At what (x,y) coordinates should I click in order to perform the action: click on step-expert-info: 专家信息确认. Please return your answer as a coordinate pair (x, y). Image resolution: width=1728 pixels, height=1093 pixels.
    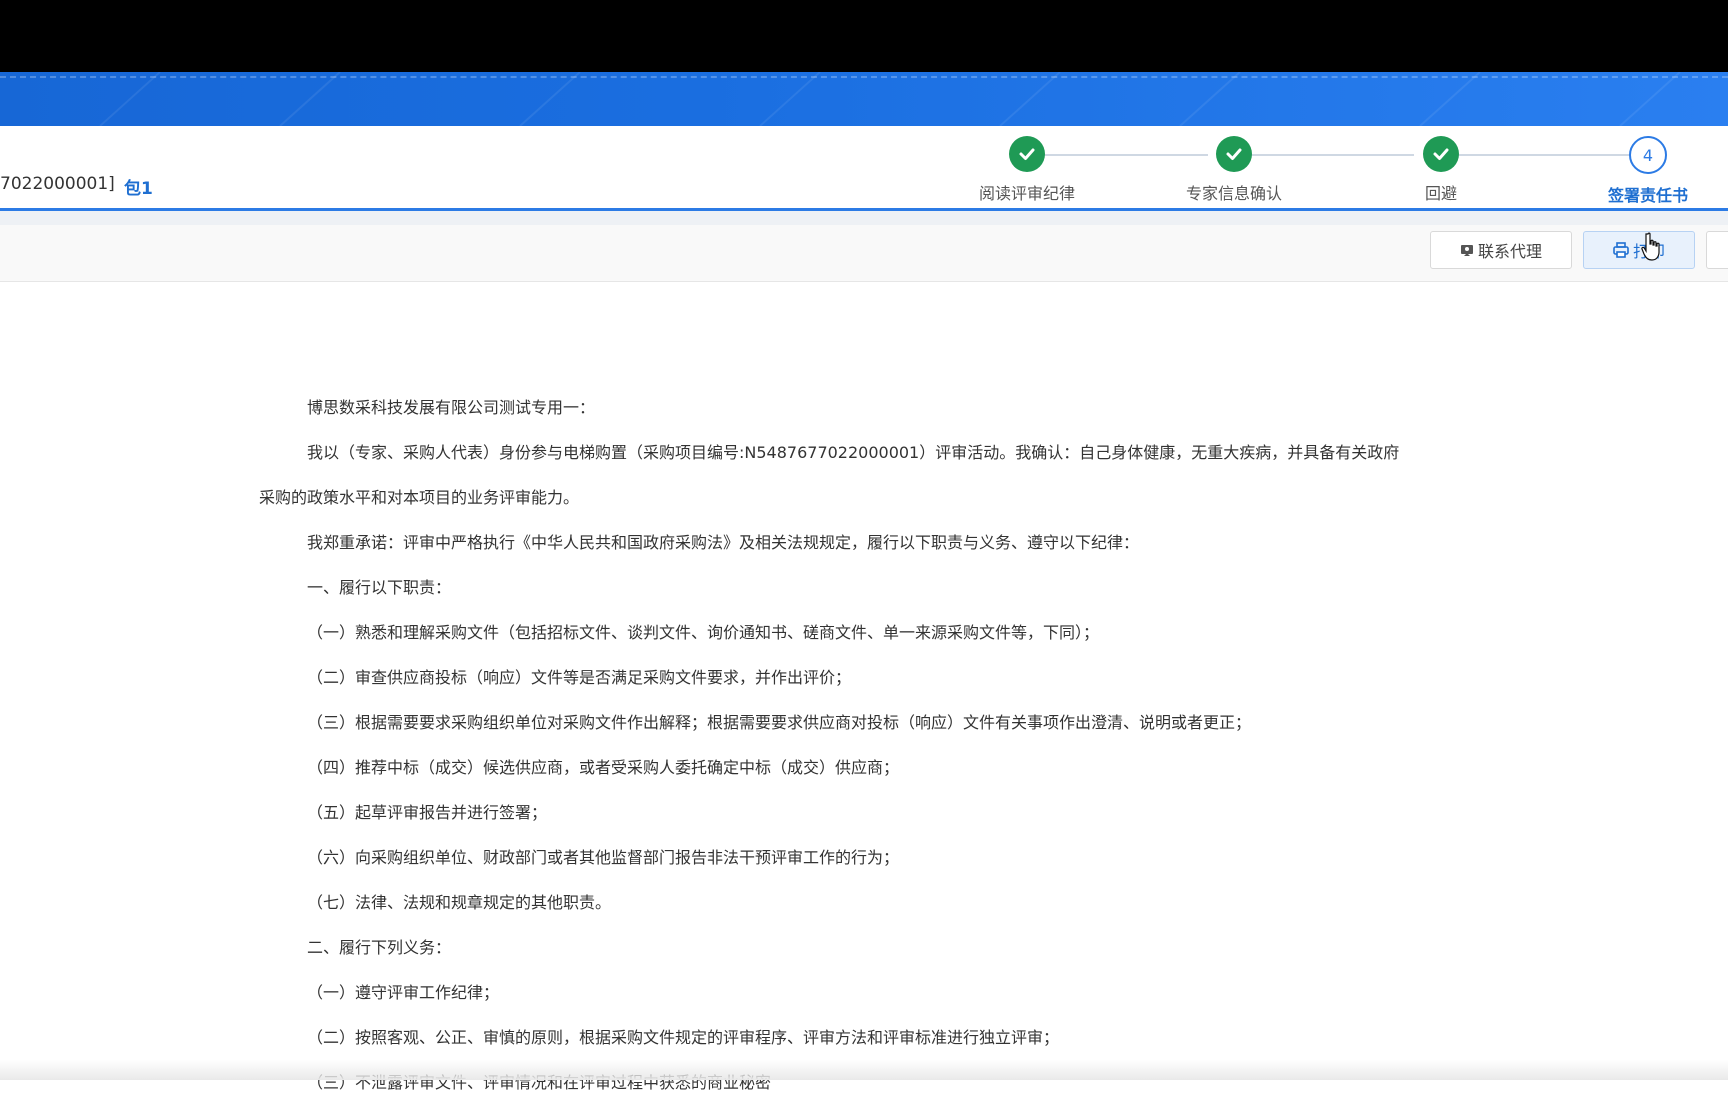
    Looking at the image, I should click on (1234, 170).